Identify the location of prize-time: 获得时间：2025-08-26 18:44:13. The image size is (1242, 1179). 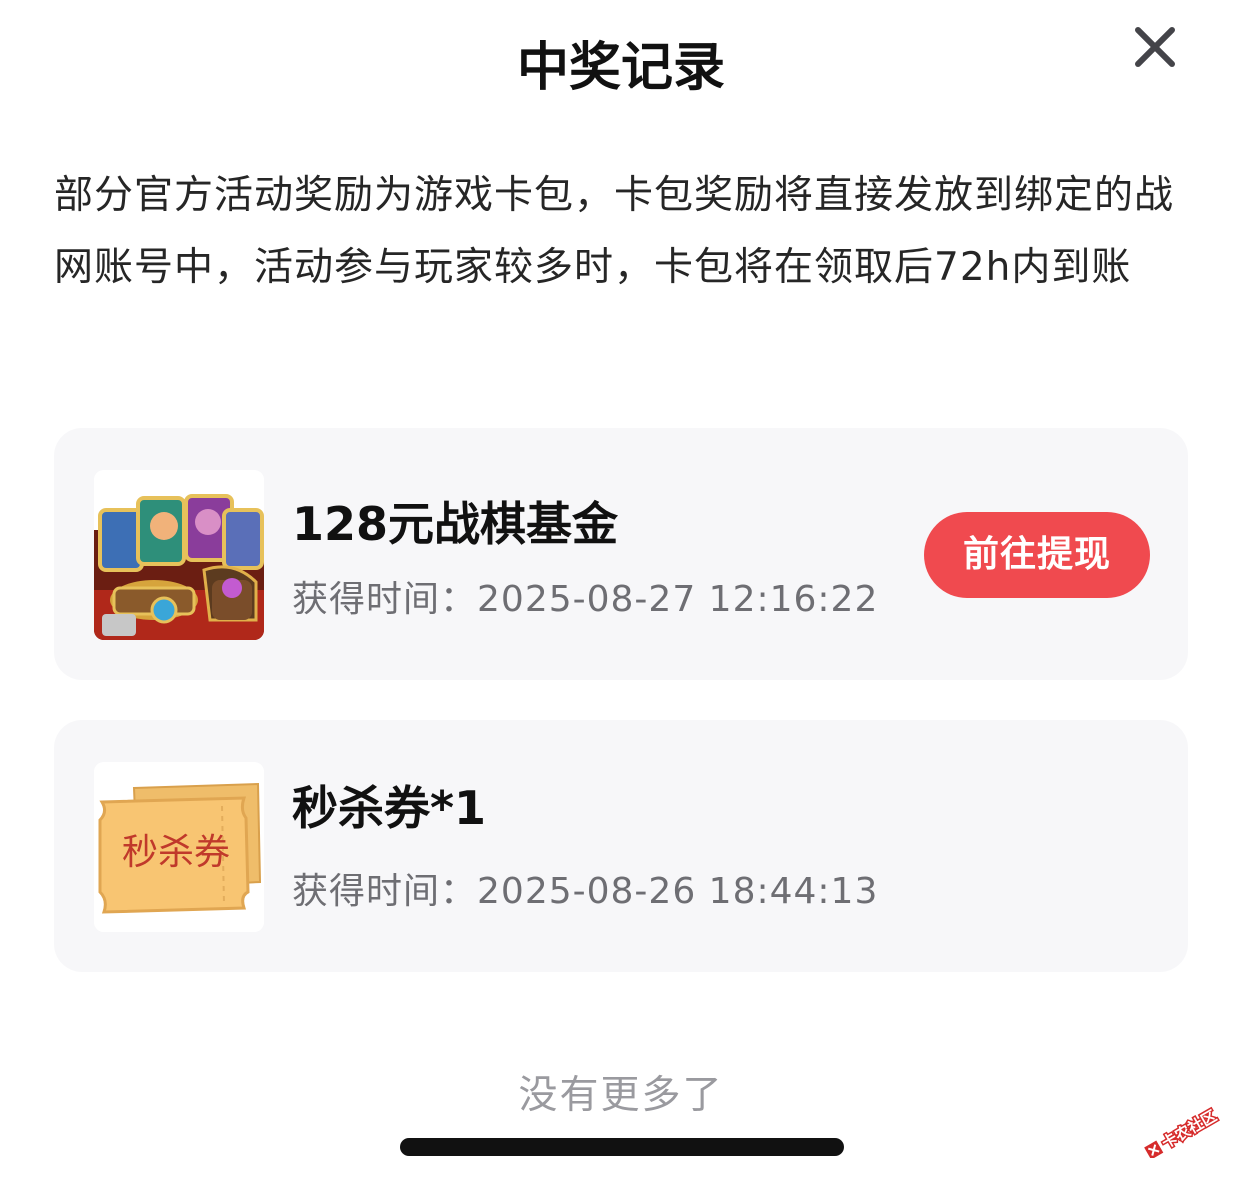
(585, 892).